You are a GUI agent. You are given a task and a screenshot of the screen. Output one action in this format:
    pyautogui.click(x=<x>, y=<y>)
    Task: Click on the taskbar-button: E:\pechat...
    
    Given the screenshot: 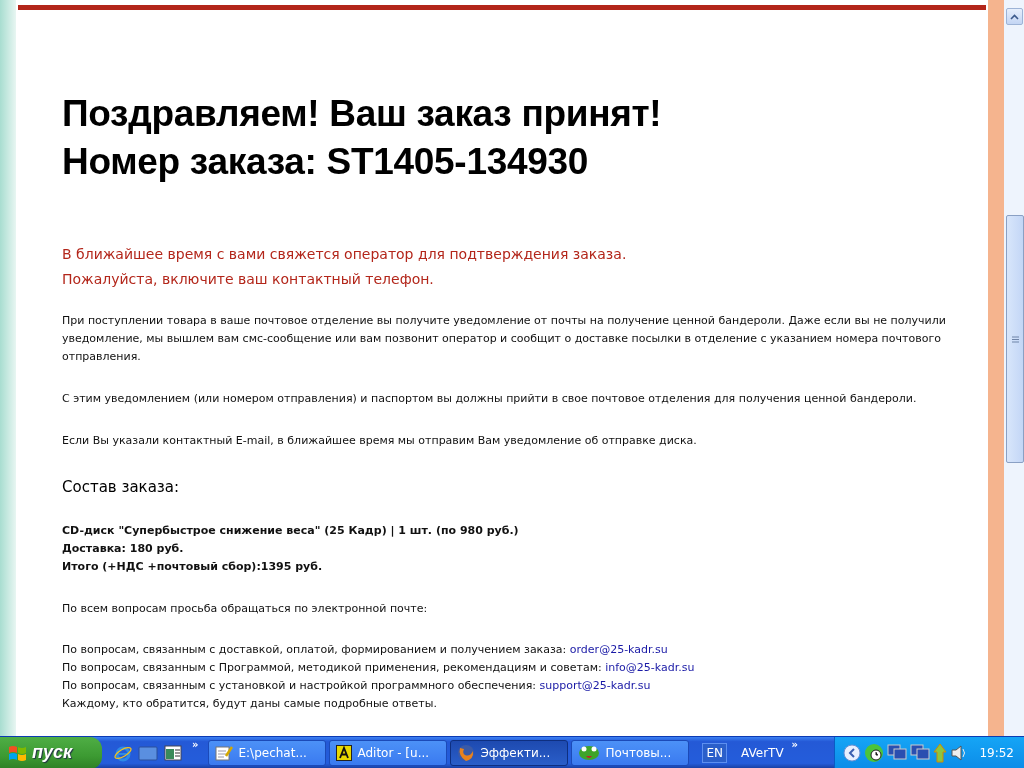 What is the action you would take?
    pyautogui.click(x=267, y=752)
    